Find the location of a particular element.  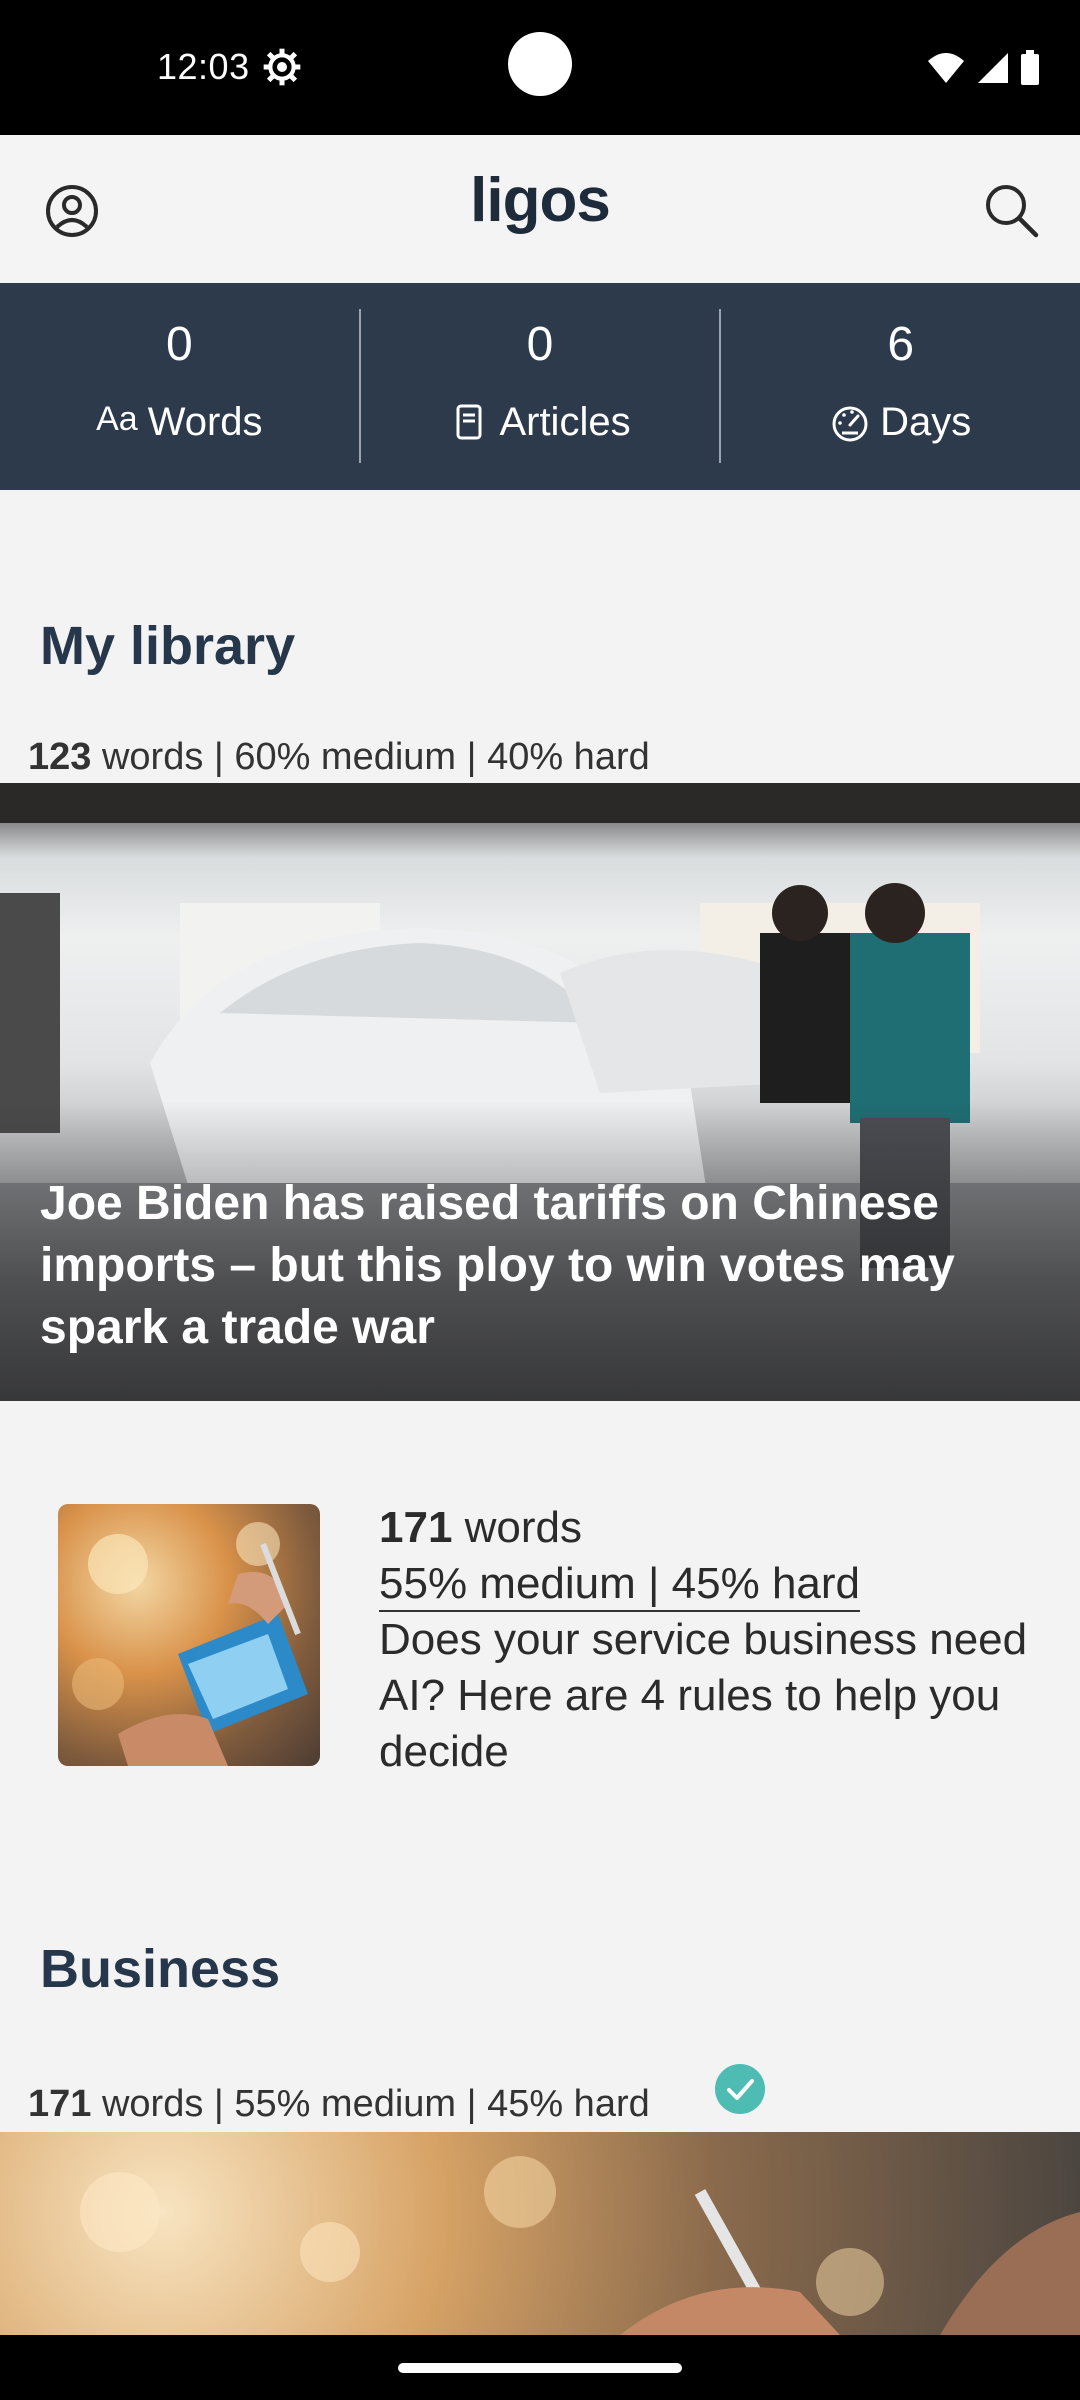

article-thumbnail is located at coordinates (189, 1635).